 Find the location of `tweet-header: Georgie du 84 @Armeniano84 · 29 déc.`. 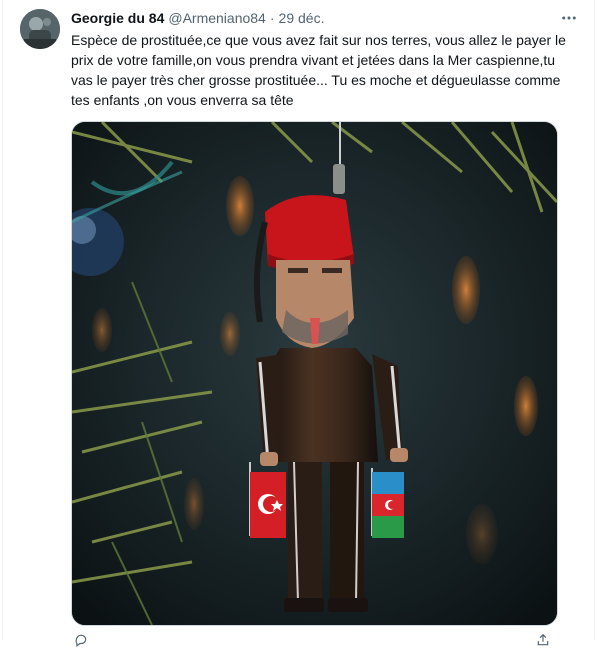

tweet-header: Georgie du 84 @Armeniano84 · 29 déc. is located at coordinates (197, 18).